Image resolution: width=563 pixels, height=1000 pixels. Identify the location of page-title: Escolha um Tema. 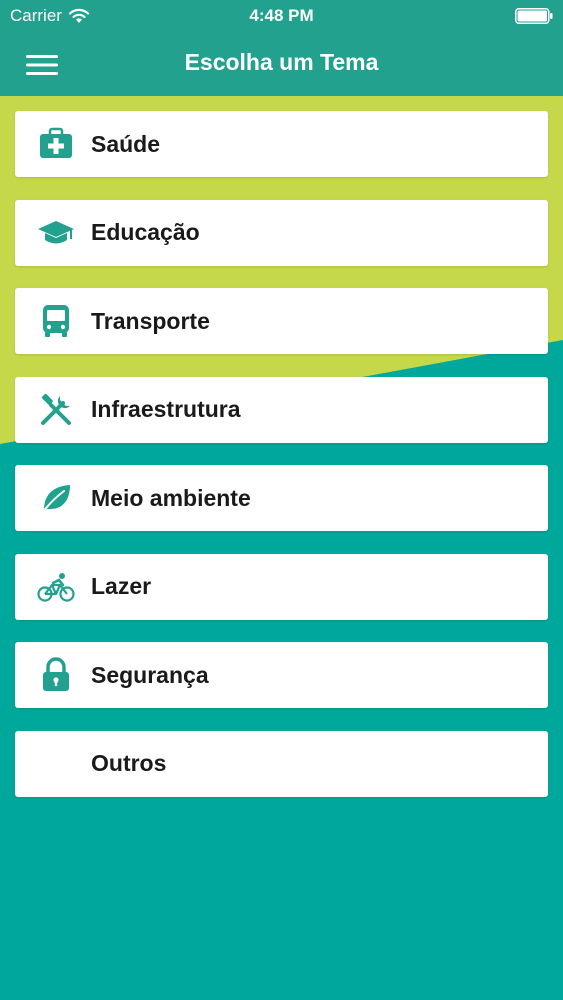
(281, 62).